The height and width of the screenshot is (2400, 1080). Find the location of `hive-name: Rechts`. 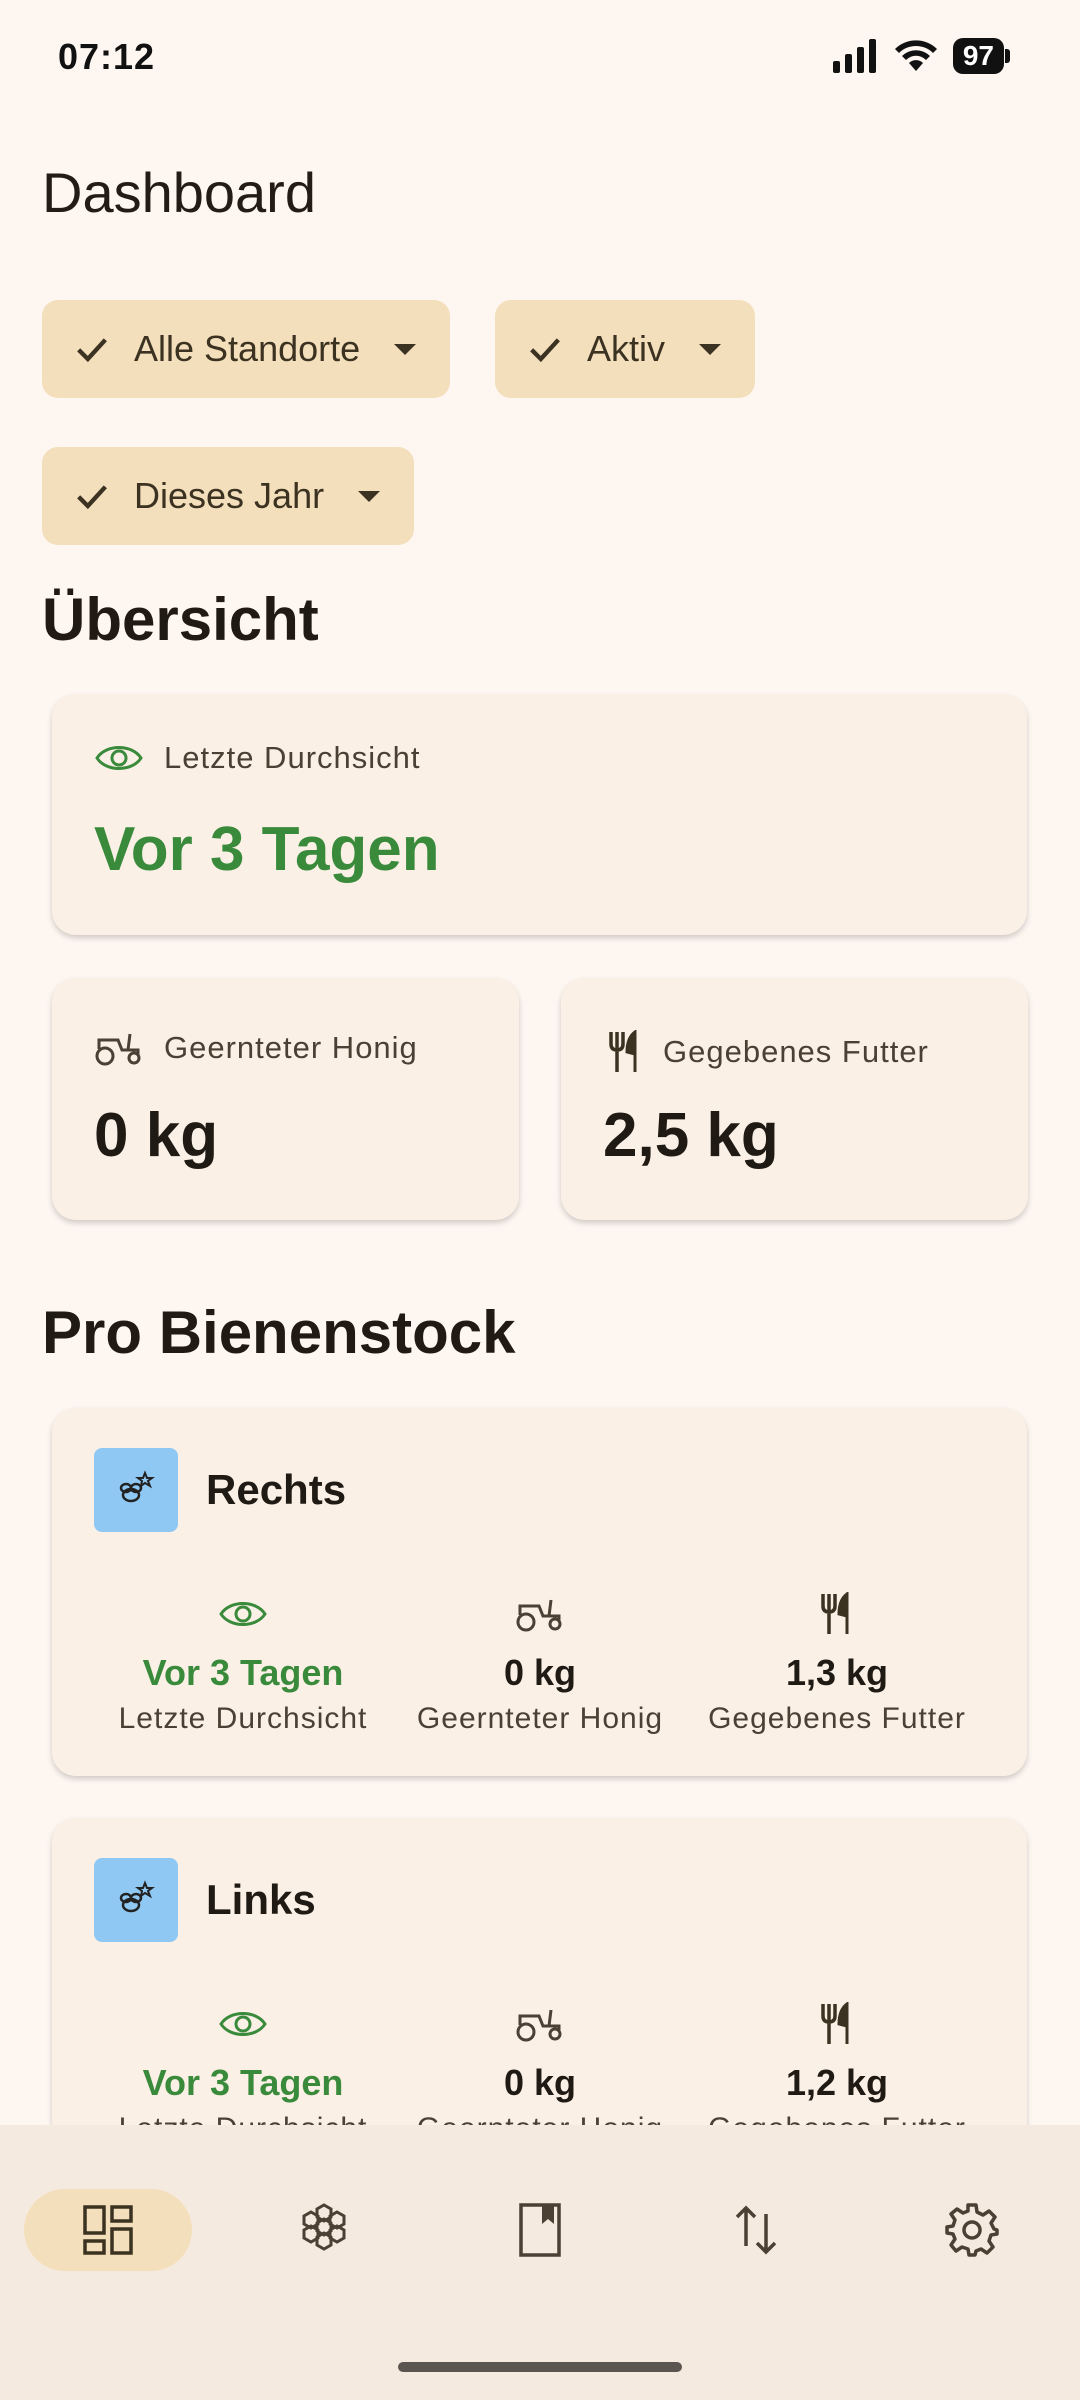

hive-name: Rechts is located at coordinates (276, 1489).